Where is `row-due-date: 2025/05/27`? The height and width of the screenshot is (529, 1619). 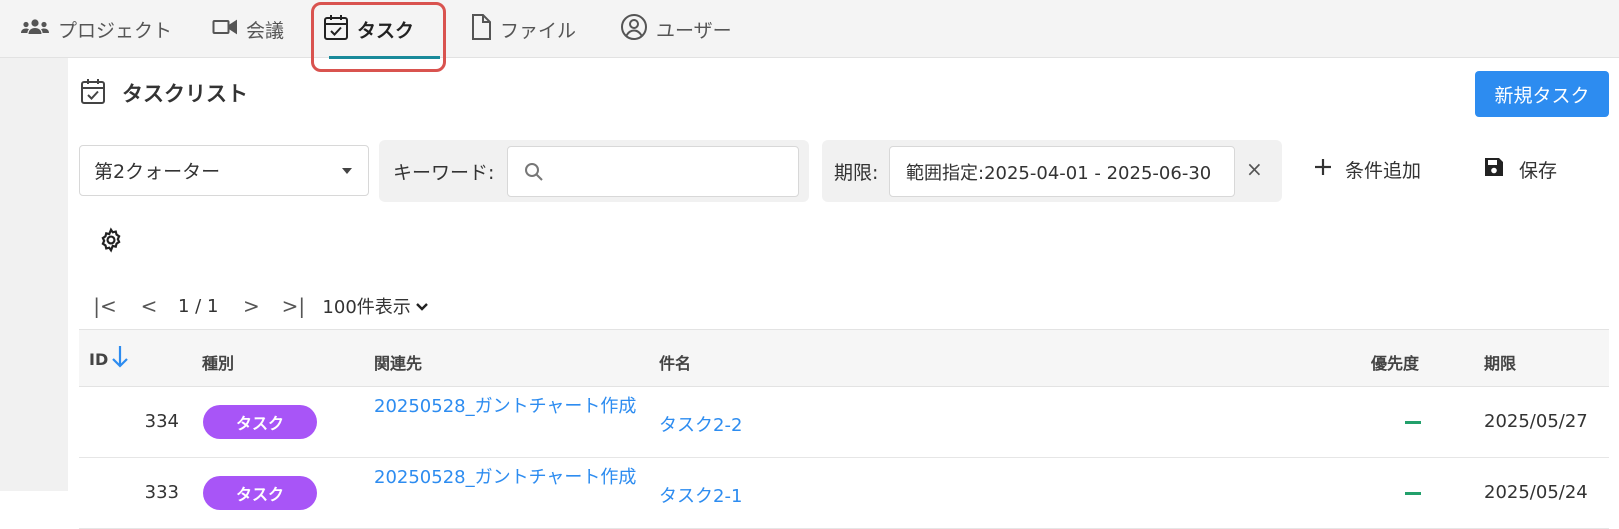
row-due-date: 2025/05/27 is located at coordinates (1536, 421).